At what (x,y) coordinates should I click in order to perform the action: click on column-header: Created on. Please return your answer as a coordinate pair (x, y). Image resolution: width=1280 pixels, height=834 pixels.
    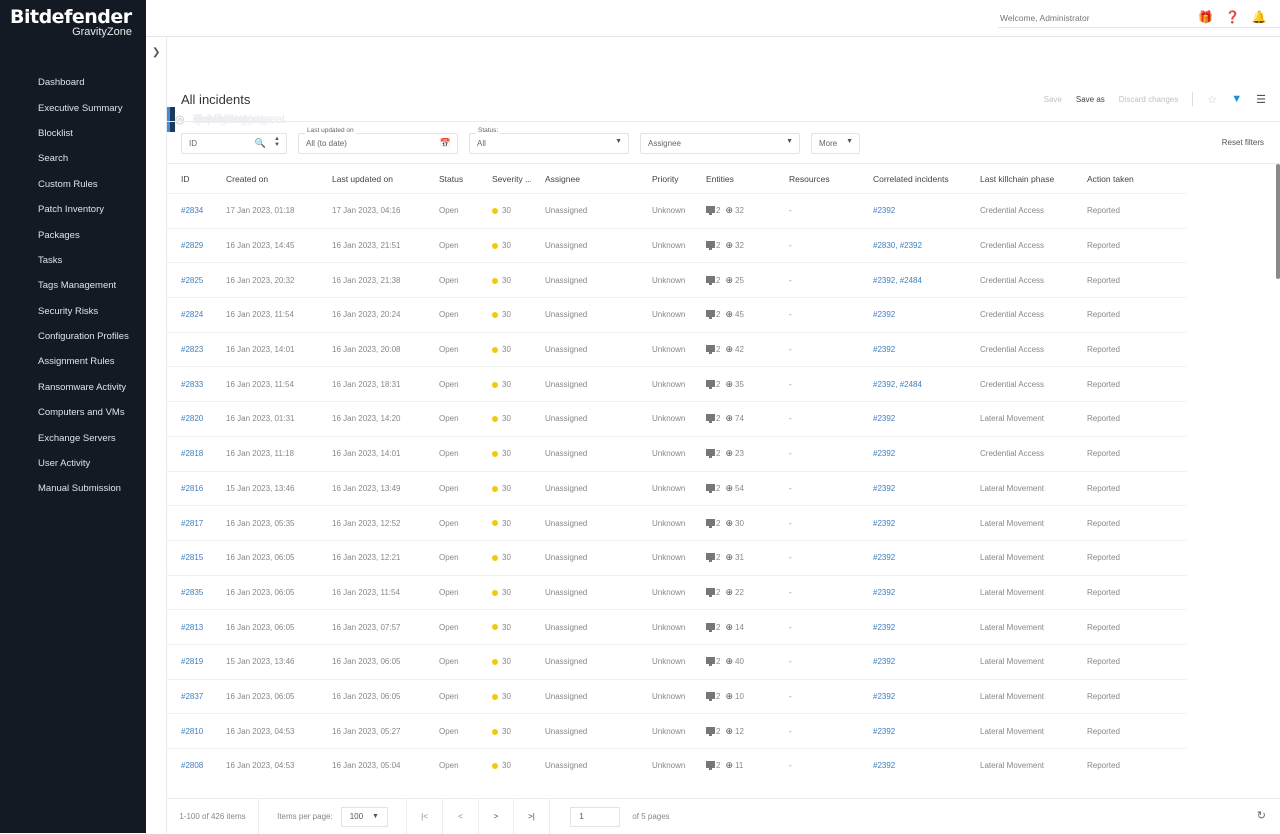
    Looking at the image, I should click on (265, 179).